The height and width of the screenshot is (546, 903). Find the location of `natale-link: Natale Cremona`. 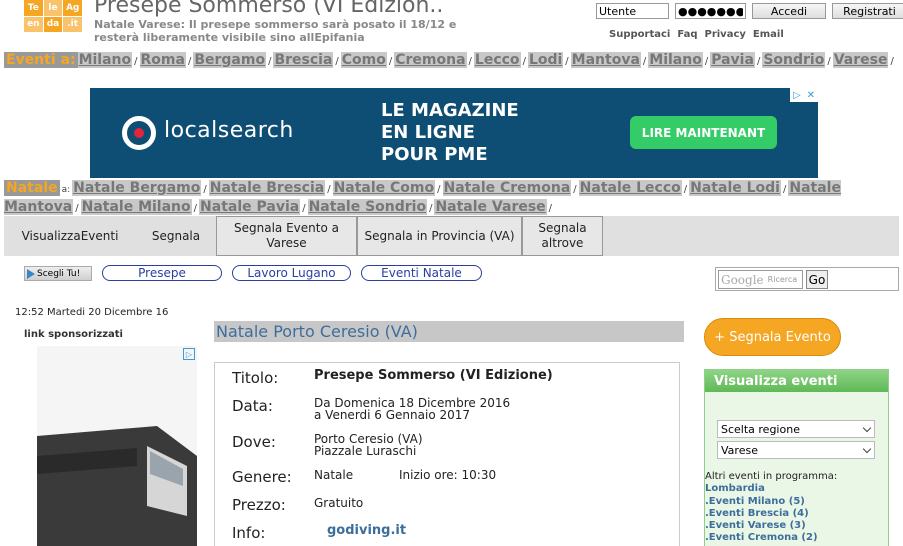

natale-link: Natale Cremona is located at coordinates (507, 188).